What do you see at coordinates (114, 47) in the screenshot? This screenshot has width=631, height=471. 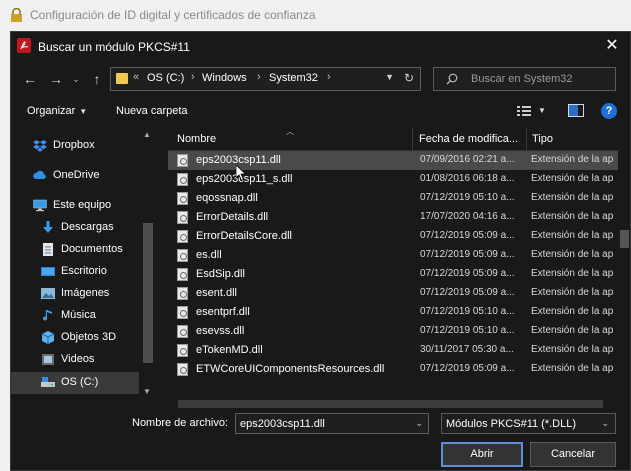 I see `dialog-title: Buscar un módulo PKCS#11` at bounding box center [114, 47].